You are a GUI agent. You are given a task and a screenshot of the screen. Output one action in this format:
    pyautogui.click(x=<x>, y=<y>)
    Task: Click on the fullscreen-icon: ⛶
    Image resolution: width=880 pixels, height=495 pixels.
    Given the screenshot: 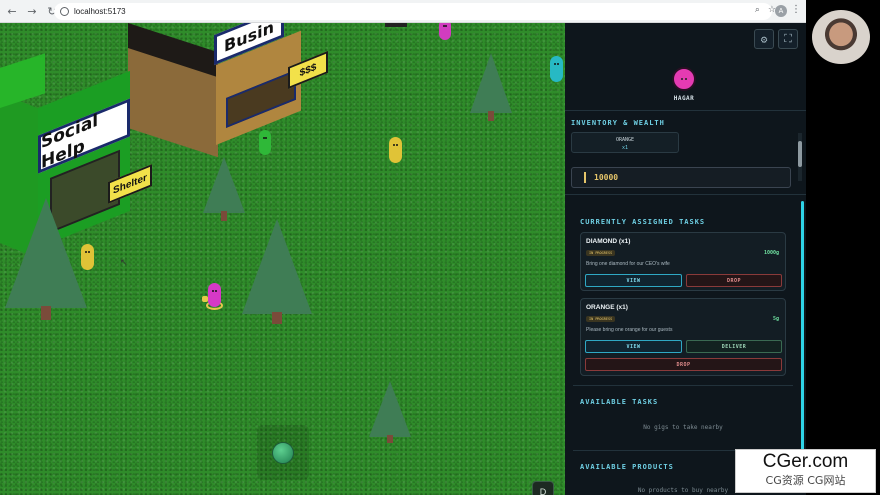 What is the action you would take?
    pyautogui.click(x=788, y=39)
    